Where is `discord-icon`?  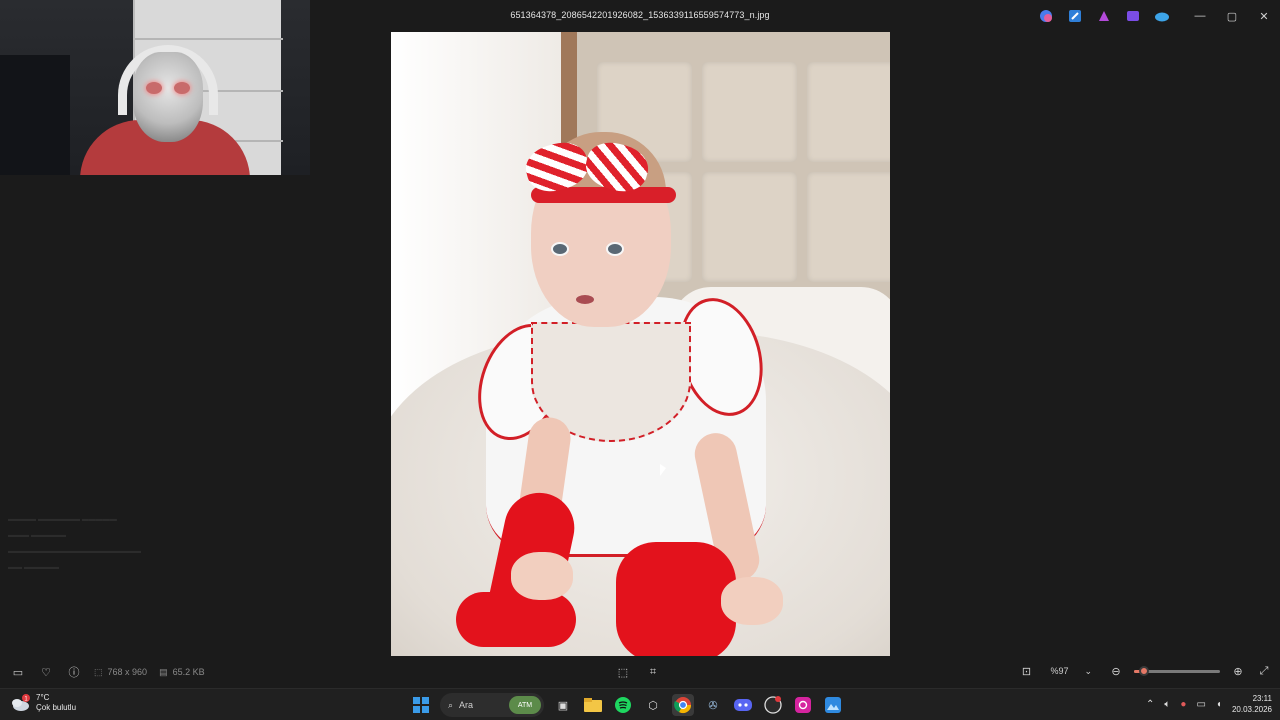
discord-icon is located at coordinates (743, 705).